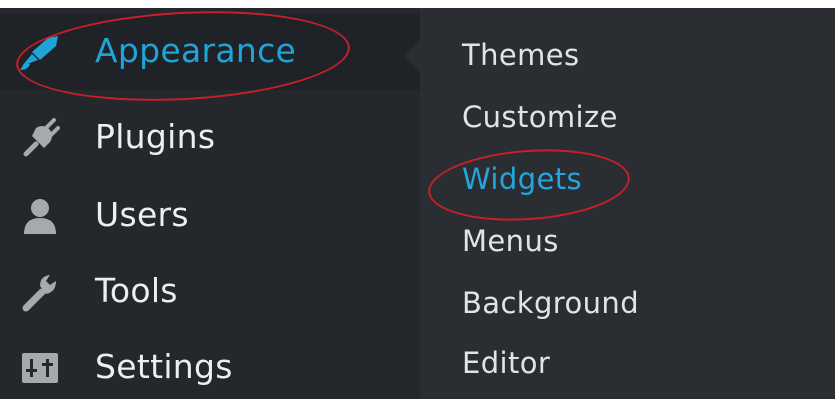 This screenshot has height=407, width=835. What do you see at coordinates (164, 366) in the screenshot?
I see `menu-label-settings: Settings` at bounding box center [164, 366].